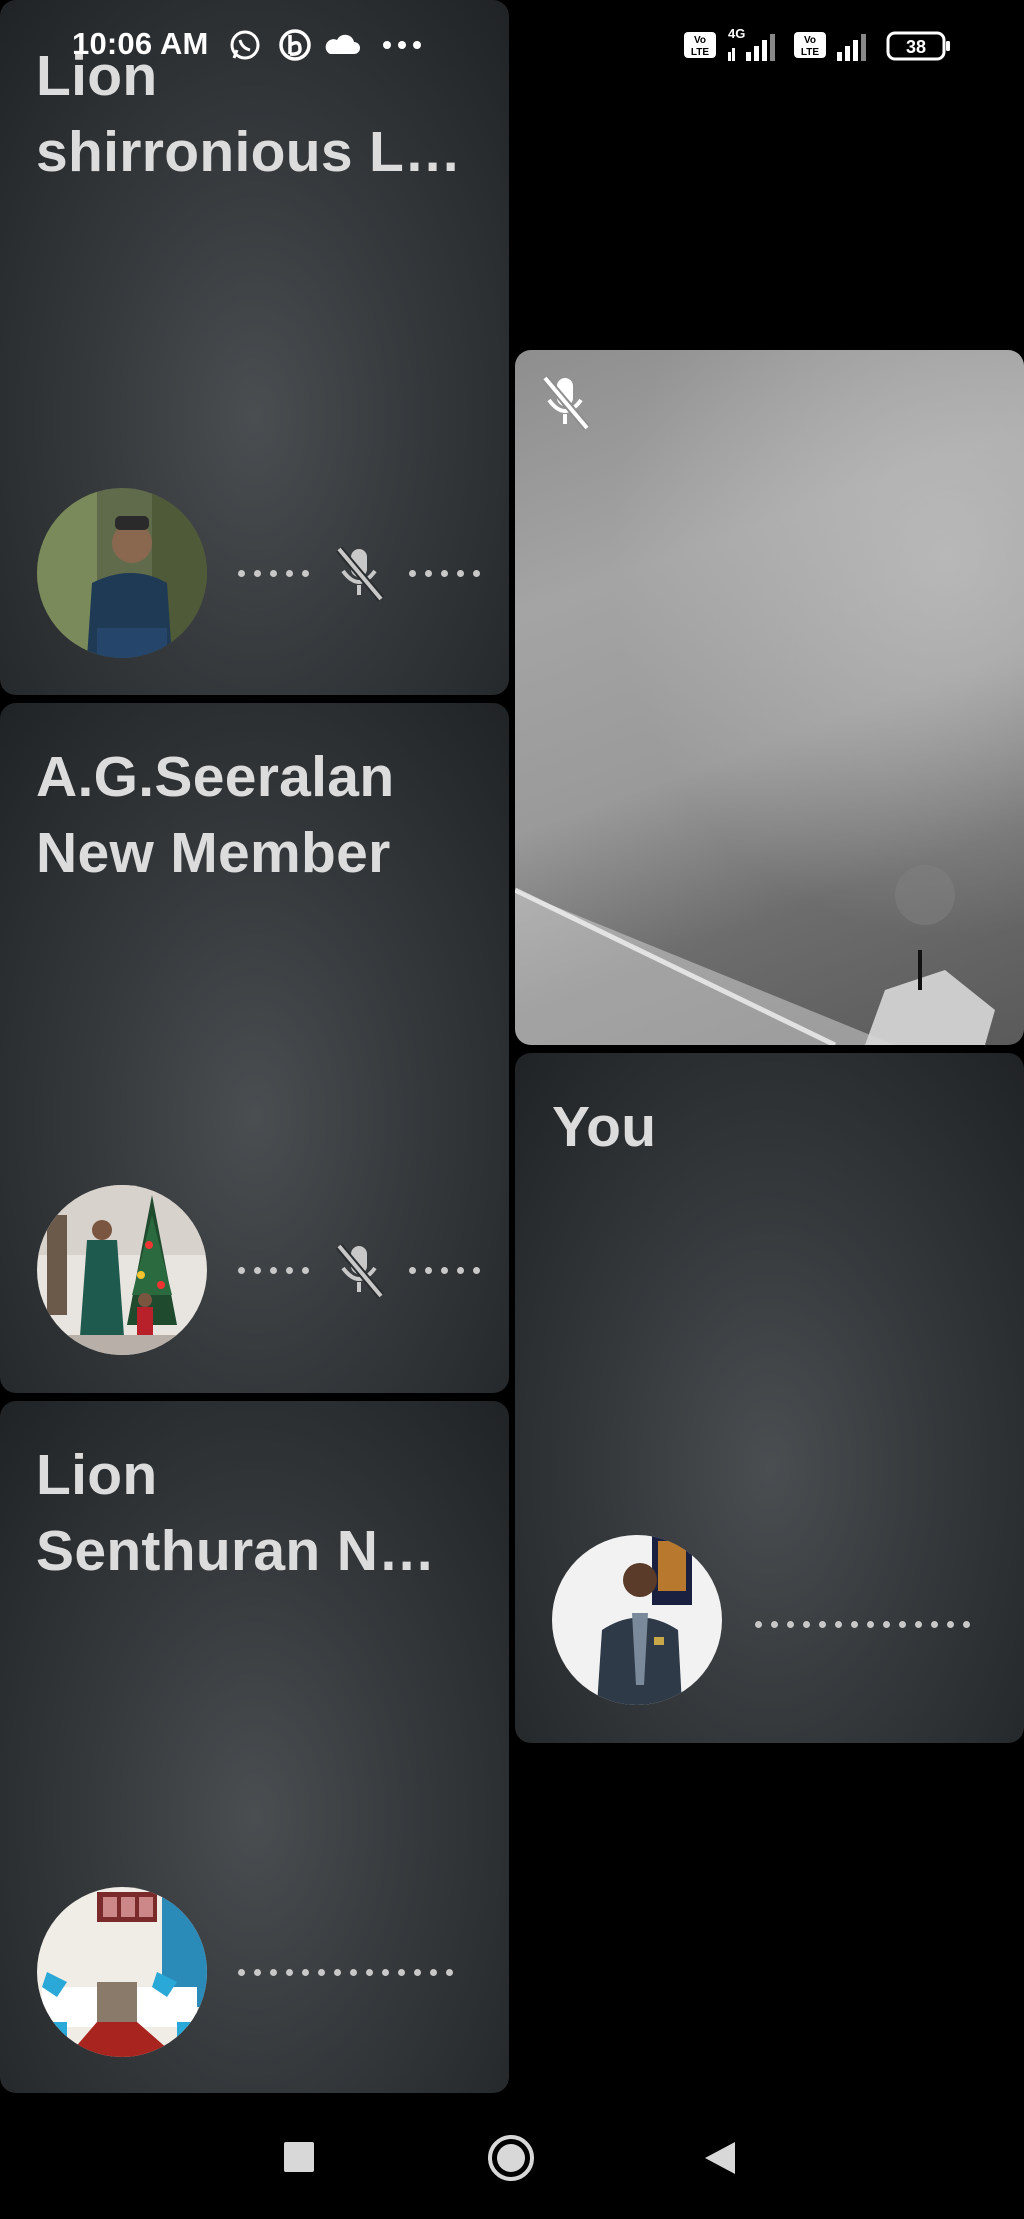  I want to click on b-app-icon, so click(295, 45).